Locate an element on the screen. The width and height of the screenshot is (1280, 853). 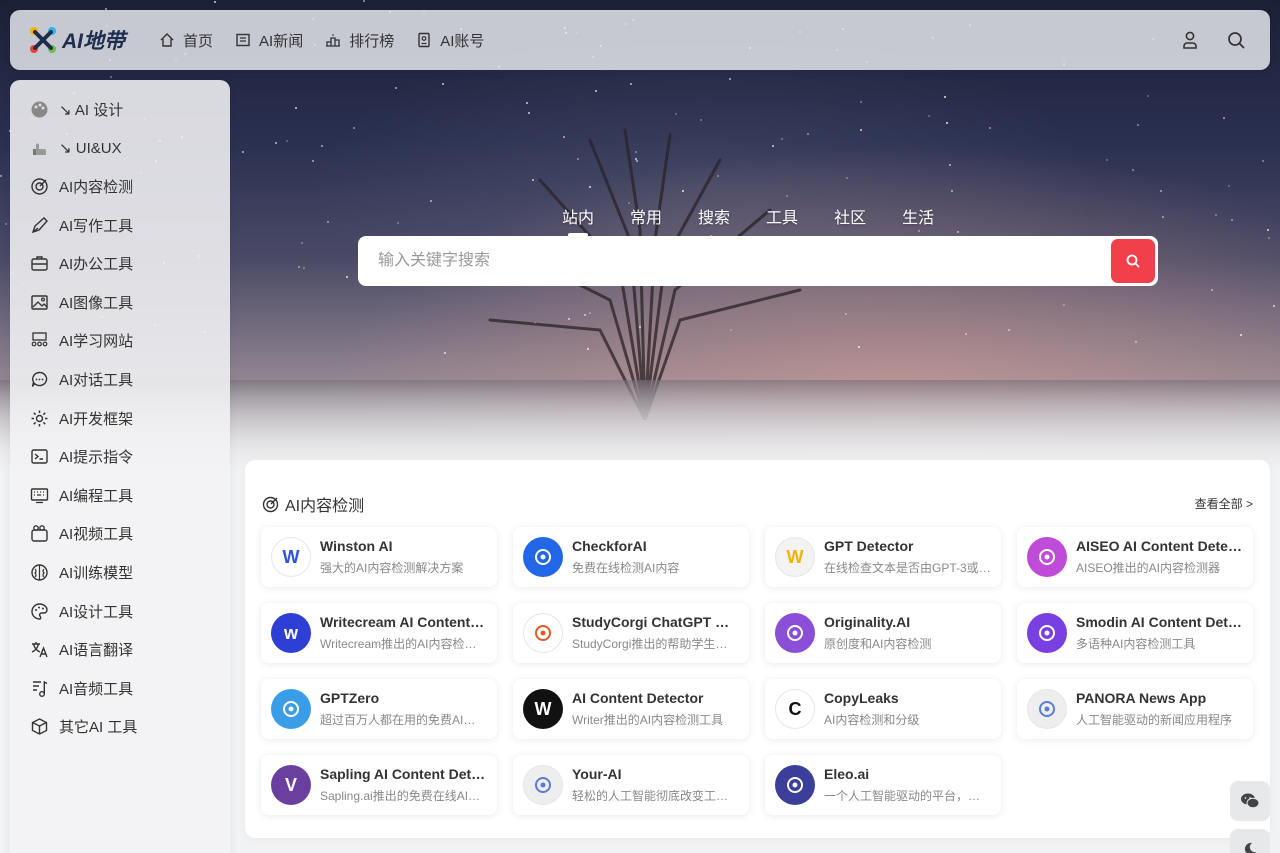
tool-description: Writecream推出的AI内容检测工具 is located at coordinates (403, 644).